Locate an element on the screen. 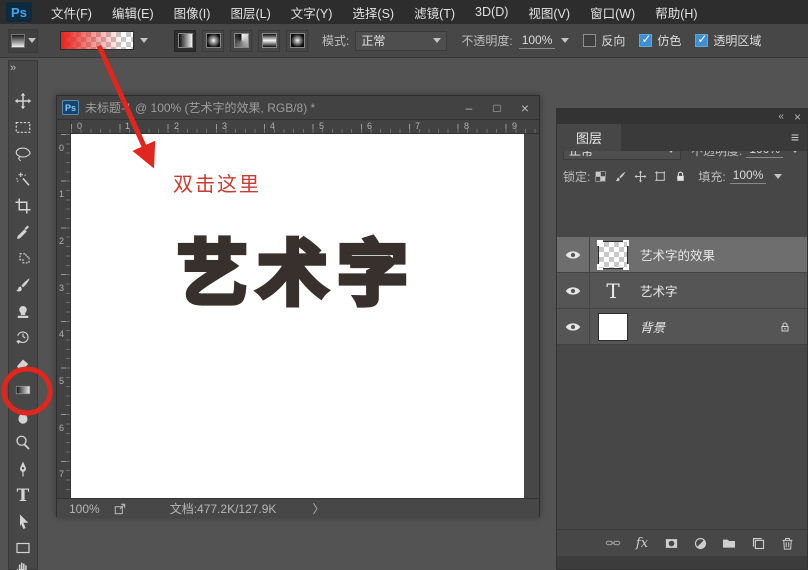 The width and height of the screenshot is (808, 570). layer-name: 艺术字 is located at coordinates (659, 290).